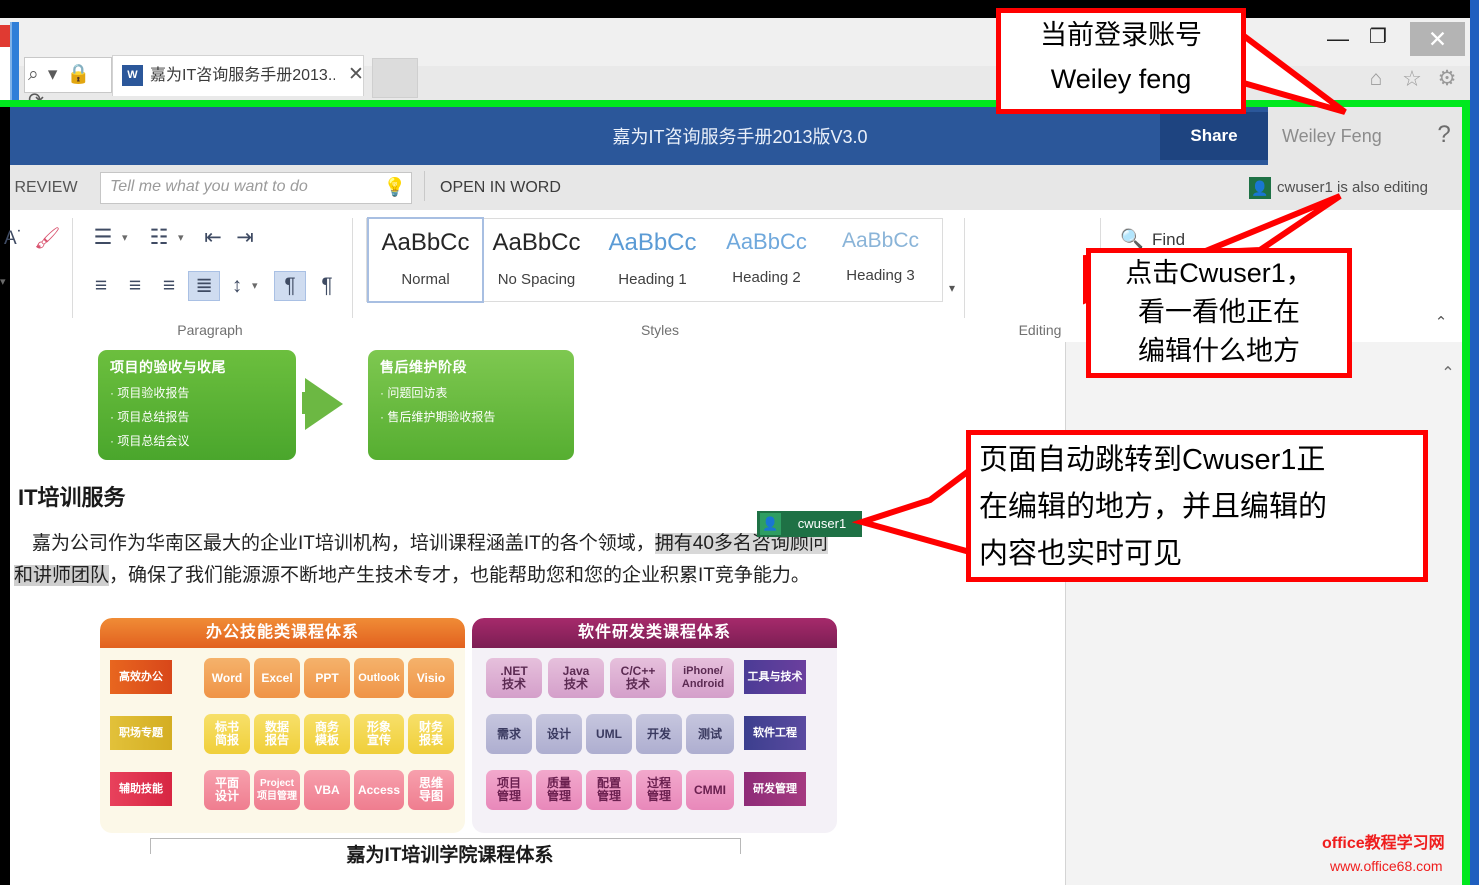  What do you see at coordinates (1214, 136) in the screenshot?
I see `share-button: Share` at bounding box center [1214, 136].